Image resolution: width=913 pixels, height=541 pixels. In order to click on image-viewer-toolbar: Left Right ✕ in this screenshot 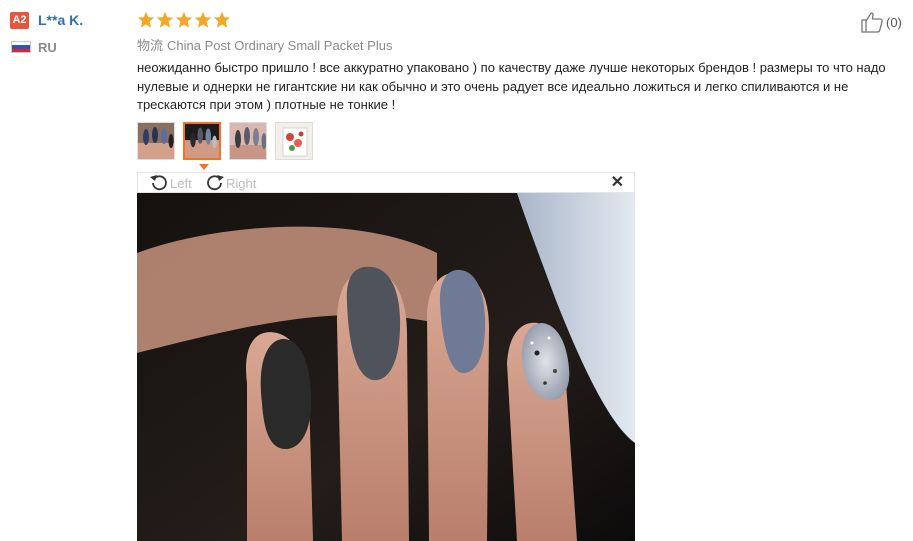, I will do `click(386, 182)`.